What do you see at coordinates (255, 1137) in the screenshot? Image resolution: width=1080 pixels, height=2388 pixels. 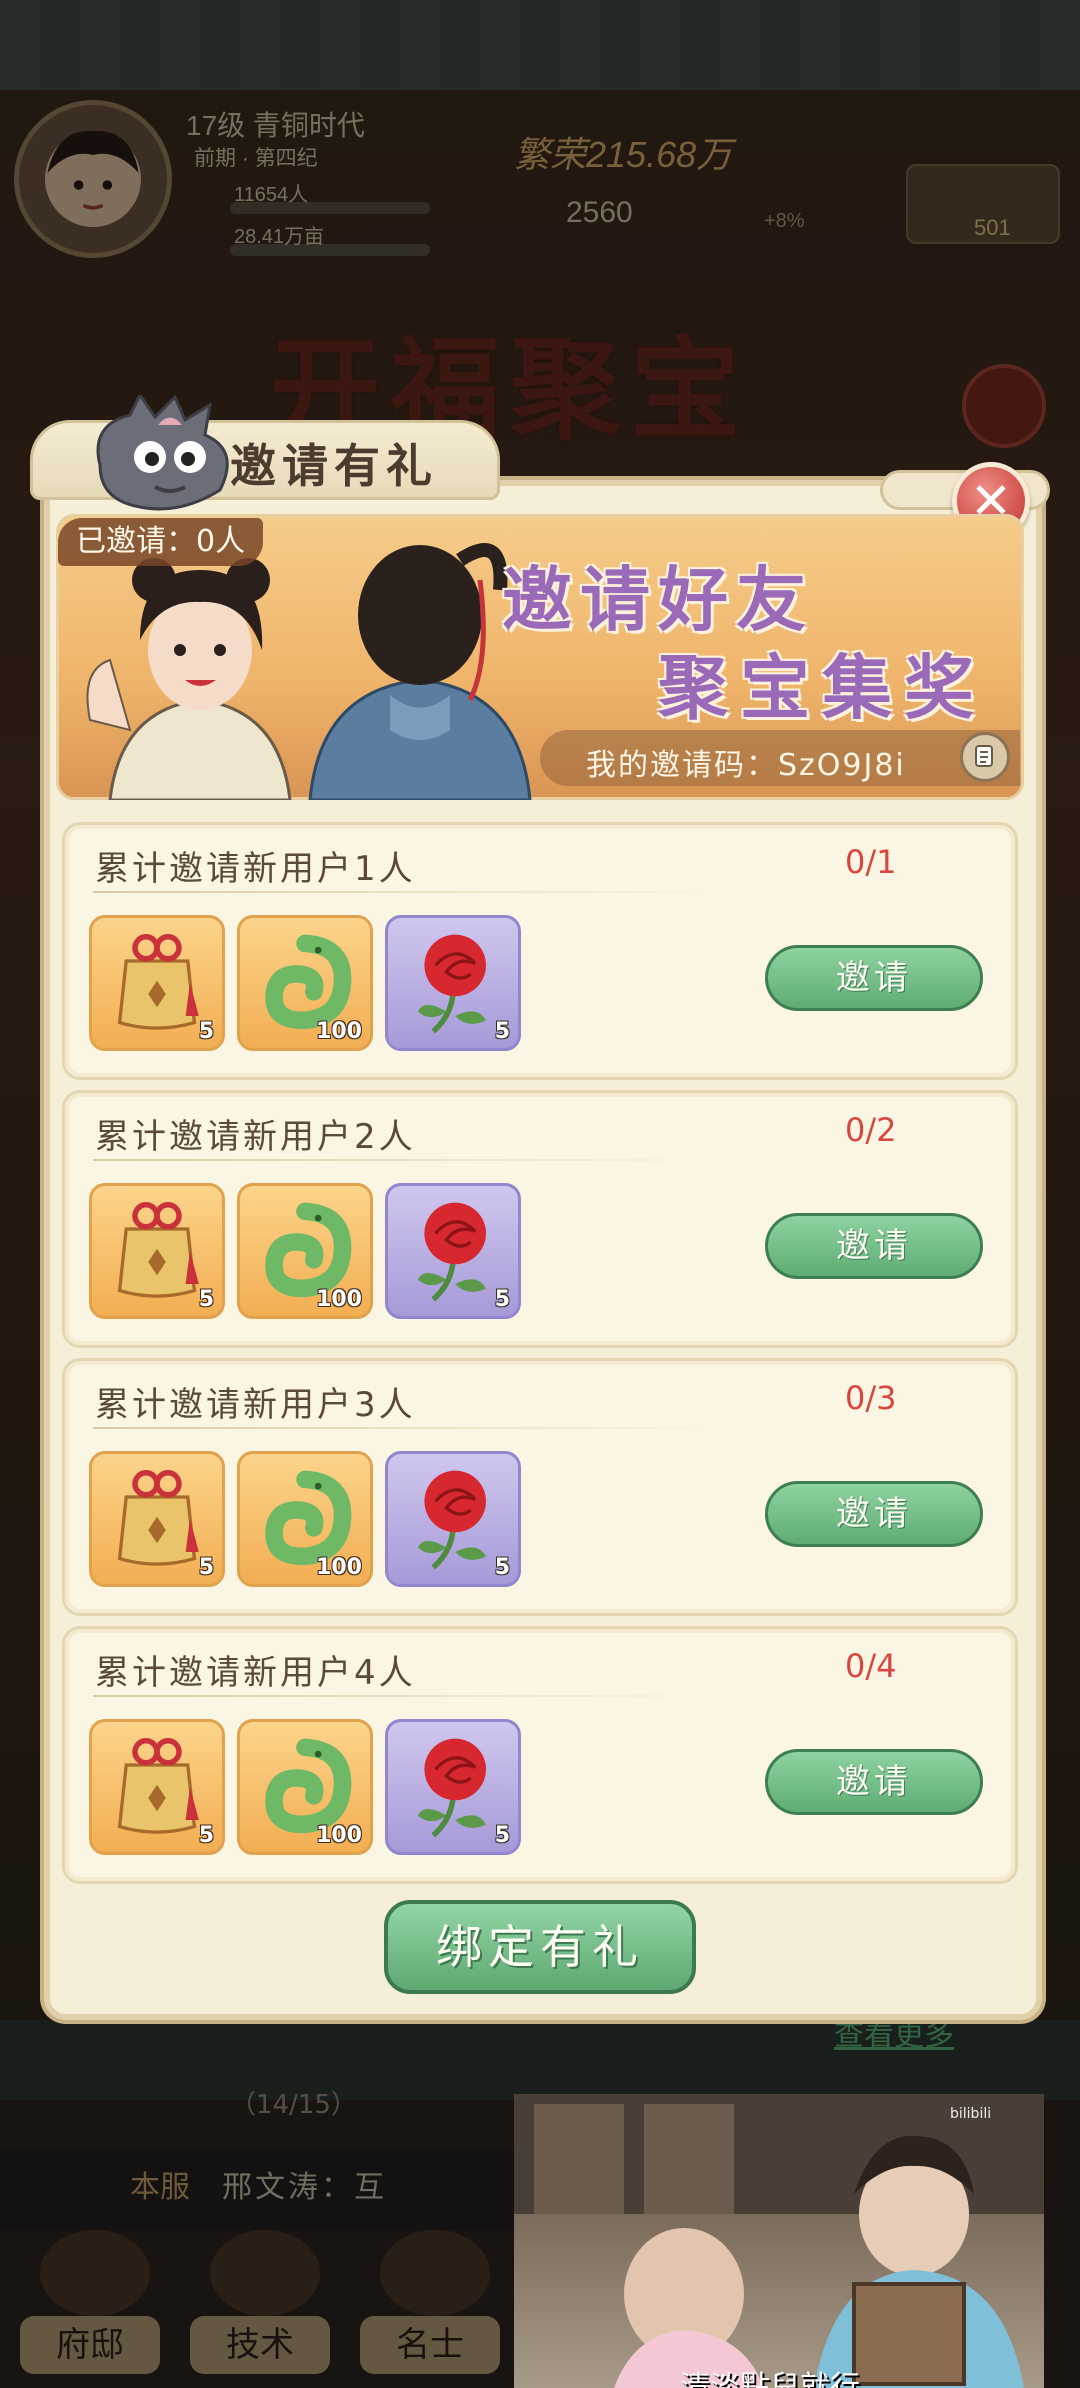 I see `task-title: 累计邀请新用户2人` at bounding box center [255, 1137].